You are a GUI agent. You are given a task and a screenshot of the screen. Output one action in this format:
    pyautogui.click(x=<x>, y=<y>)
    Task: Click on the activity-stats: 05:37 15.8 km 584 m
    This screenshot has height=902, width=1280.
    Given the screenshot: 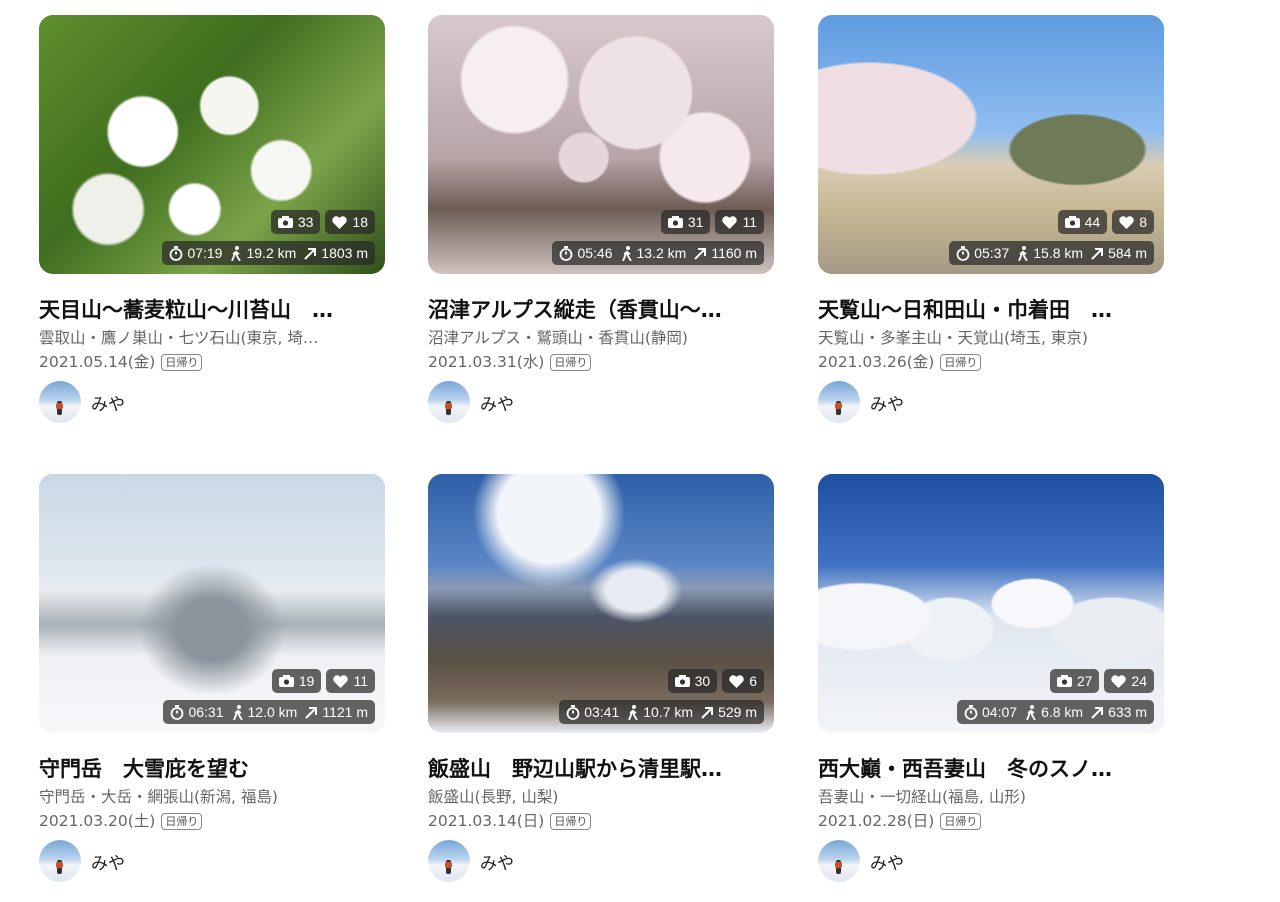 What is the action you would take?
    pyautogui.click(x=1051, y=253)
    